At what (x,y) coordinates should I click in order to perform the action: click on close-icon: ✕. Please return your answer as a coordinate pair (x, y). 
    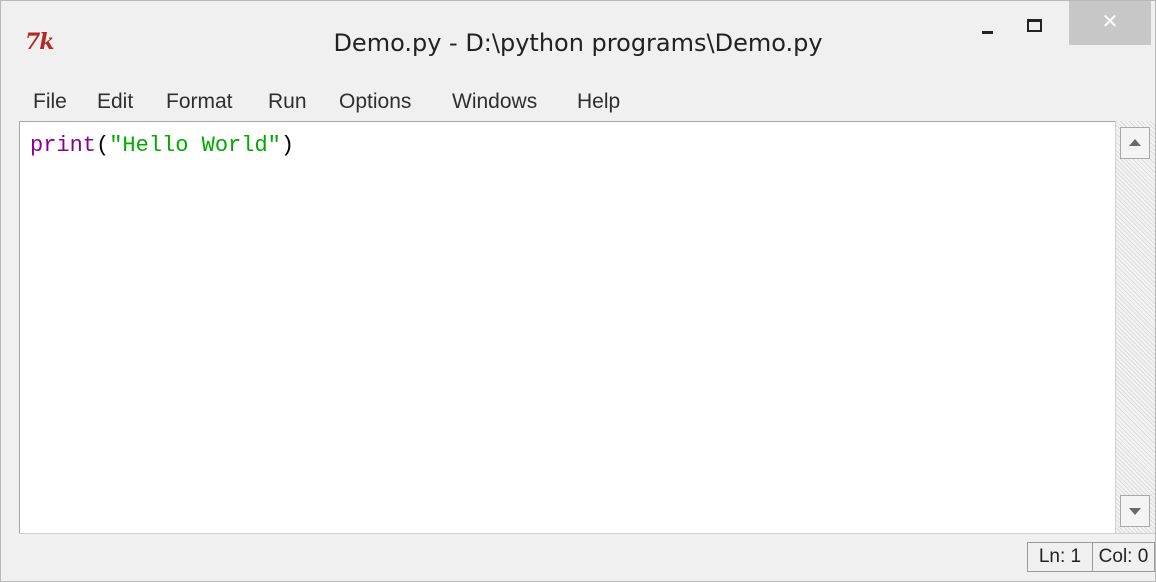
    Looking at the image, I should click on (1110, 21).